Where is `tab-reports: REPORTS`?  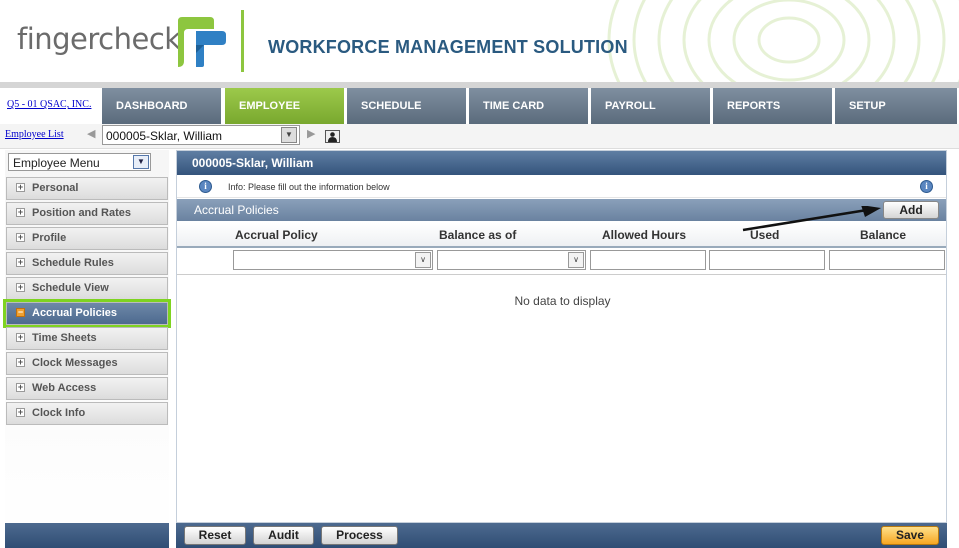
tab-reports: REPORTS is located at coordinates (773, 106).